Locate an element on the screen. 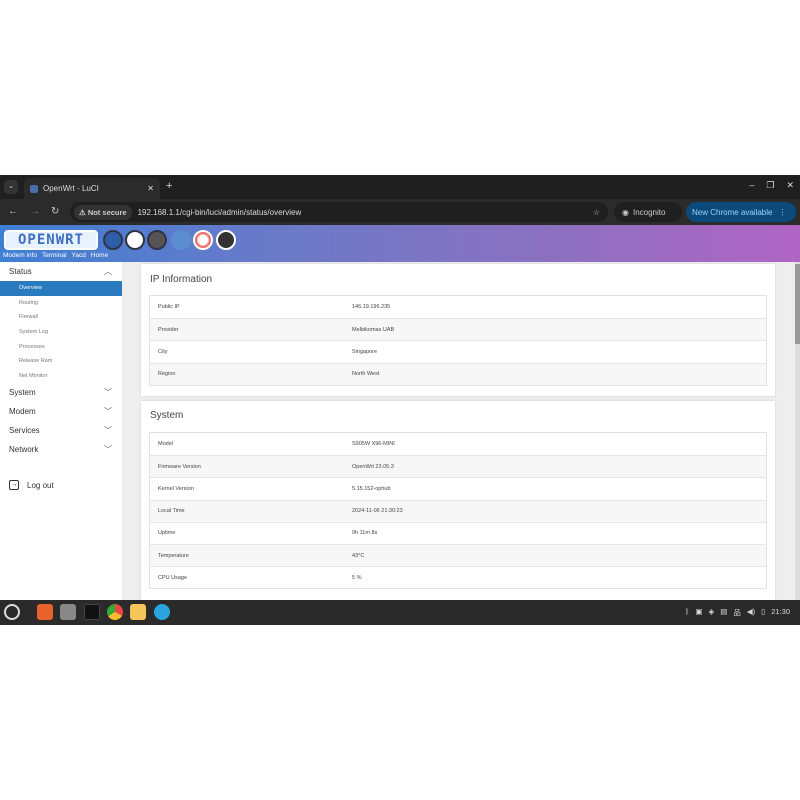  openwrt-logo: OPENWRT is located at coordinates (51, 240).